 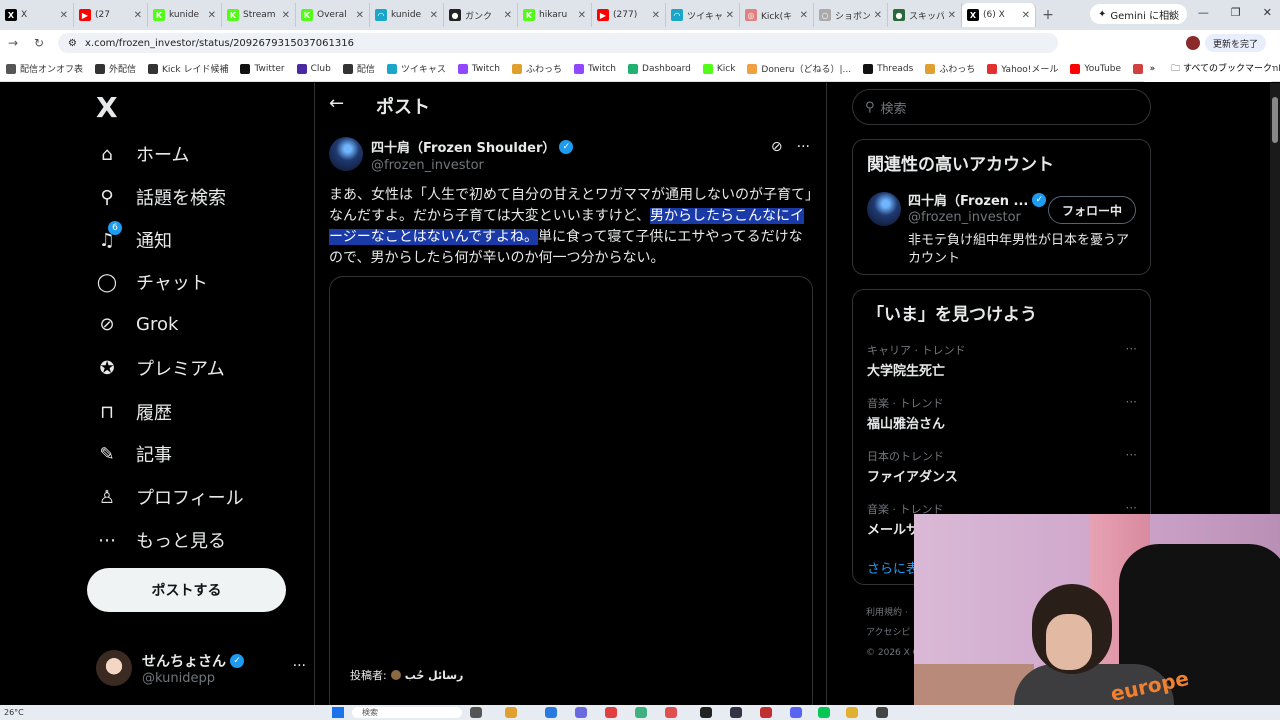 I want to click on chevron-down-icon: ⌄, so click(x=1171, y=12).